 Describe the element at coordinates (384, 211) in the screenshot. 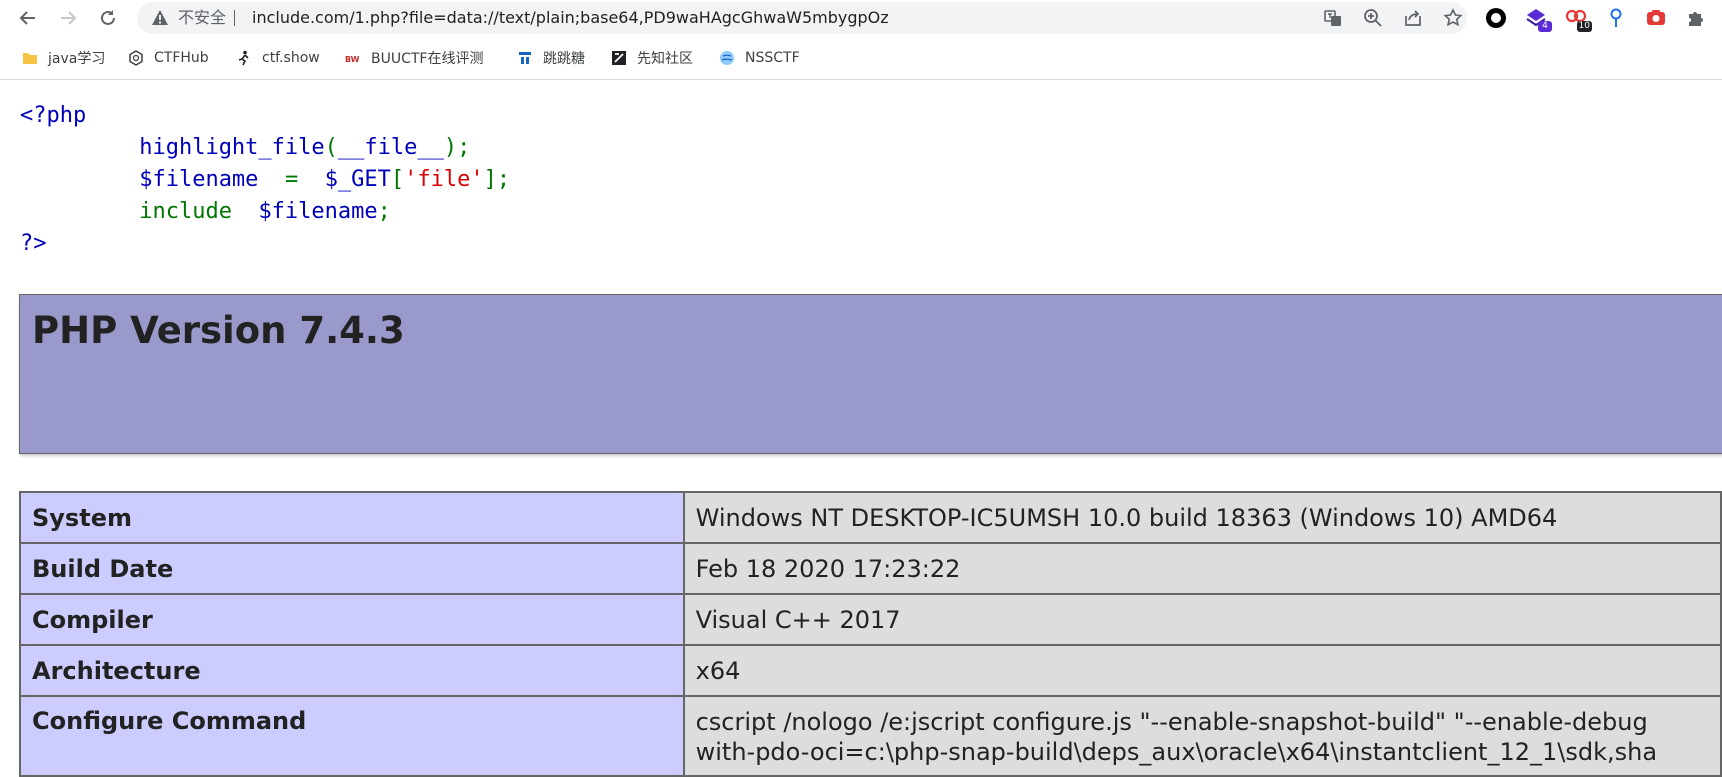

I see `statement-end: ;` at that location.